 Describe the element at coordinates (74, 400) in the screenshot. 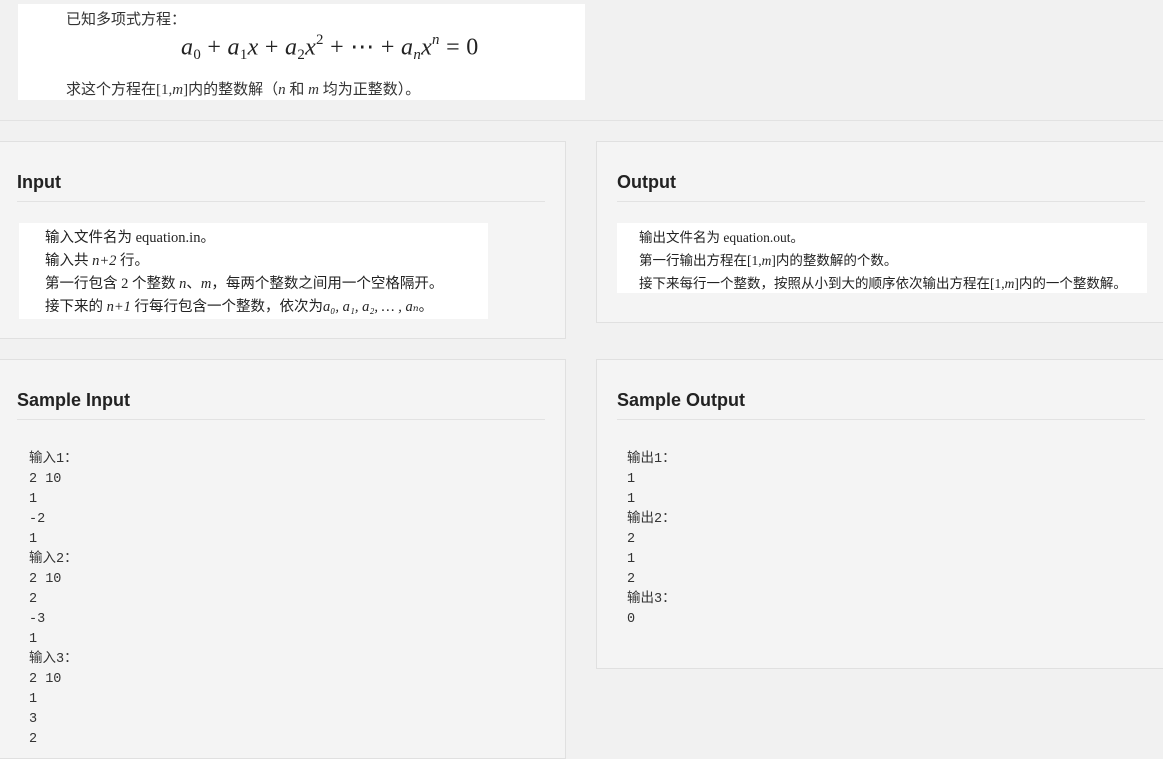

I see `sample-input-title: Sample Input` at that location.